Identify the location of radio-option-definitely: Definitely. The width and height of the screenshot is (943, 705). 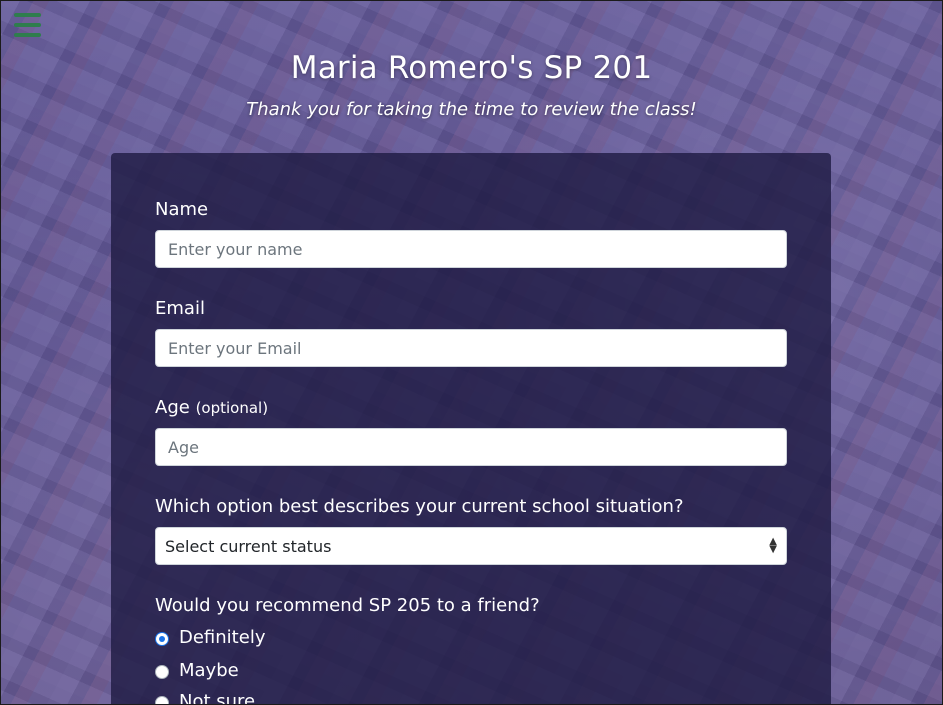
(210, 637).